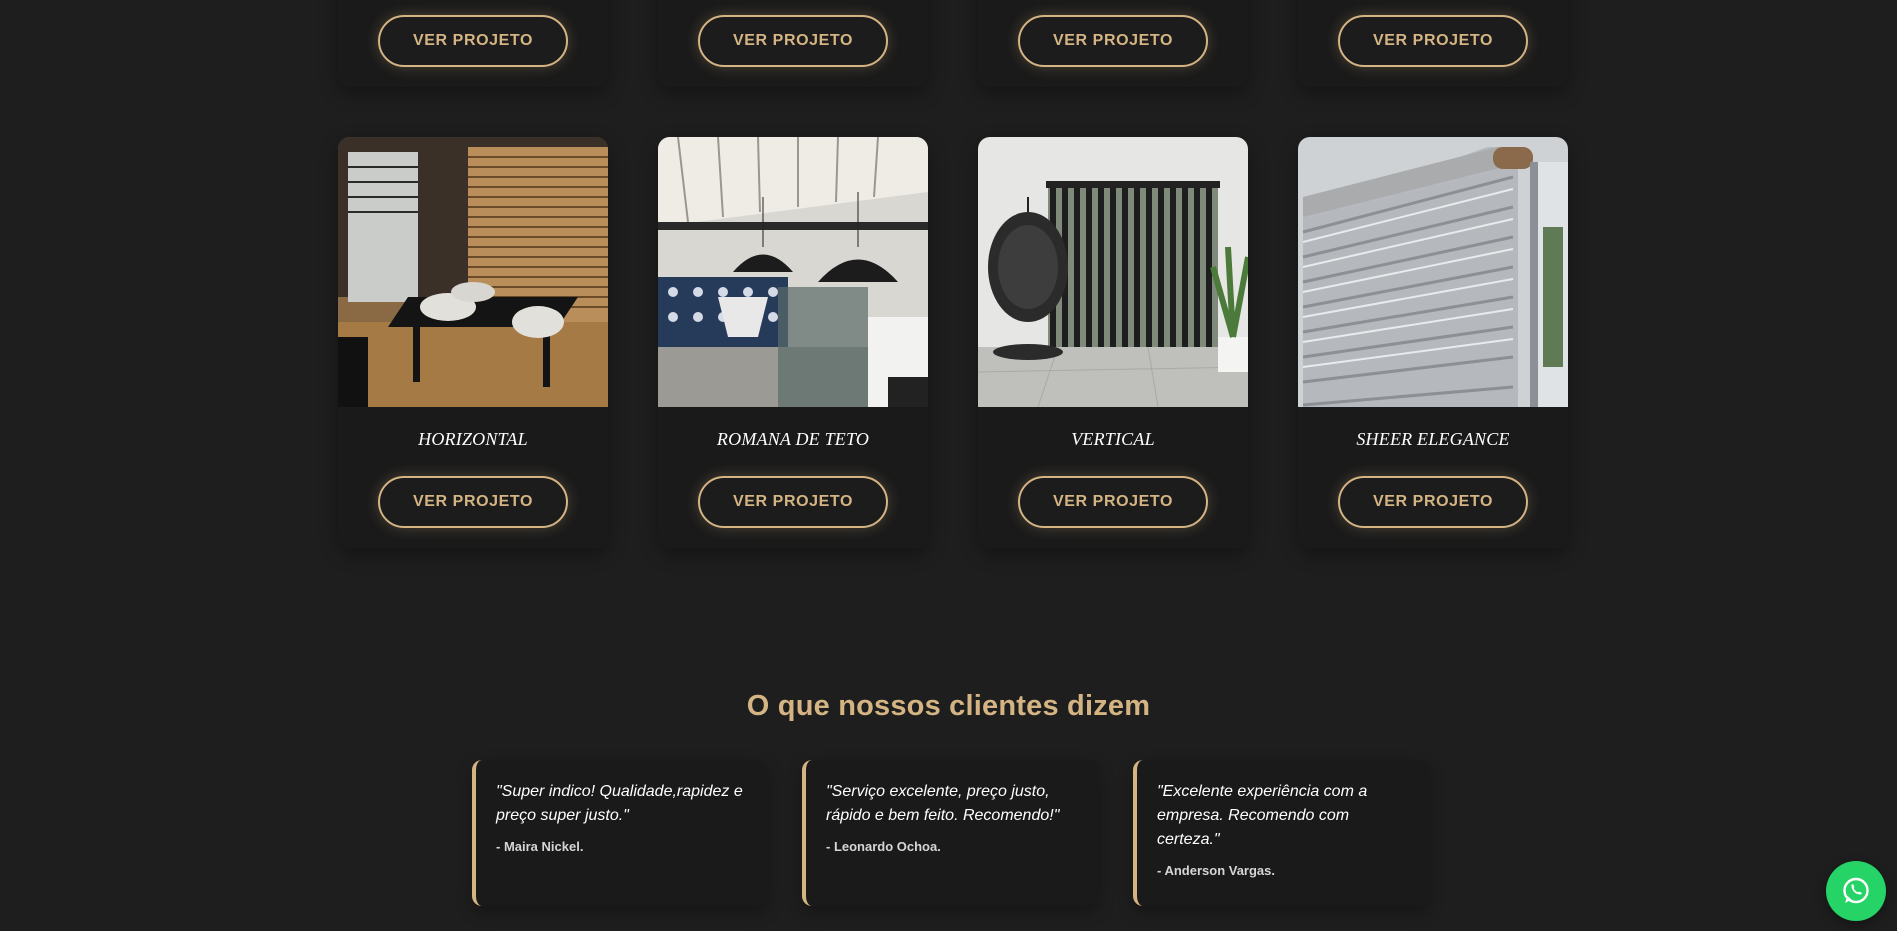  I want to click on roman-ceiling-shade-photo, so click(793, 272).